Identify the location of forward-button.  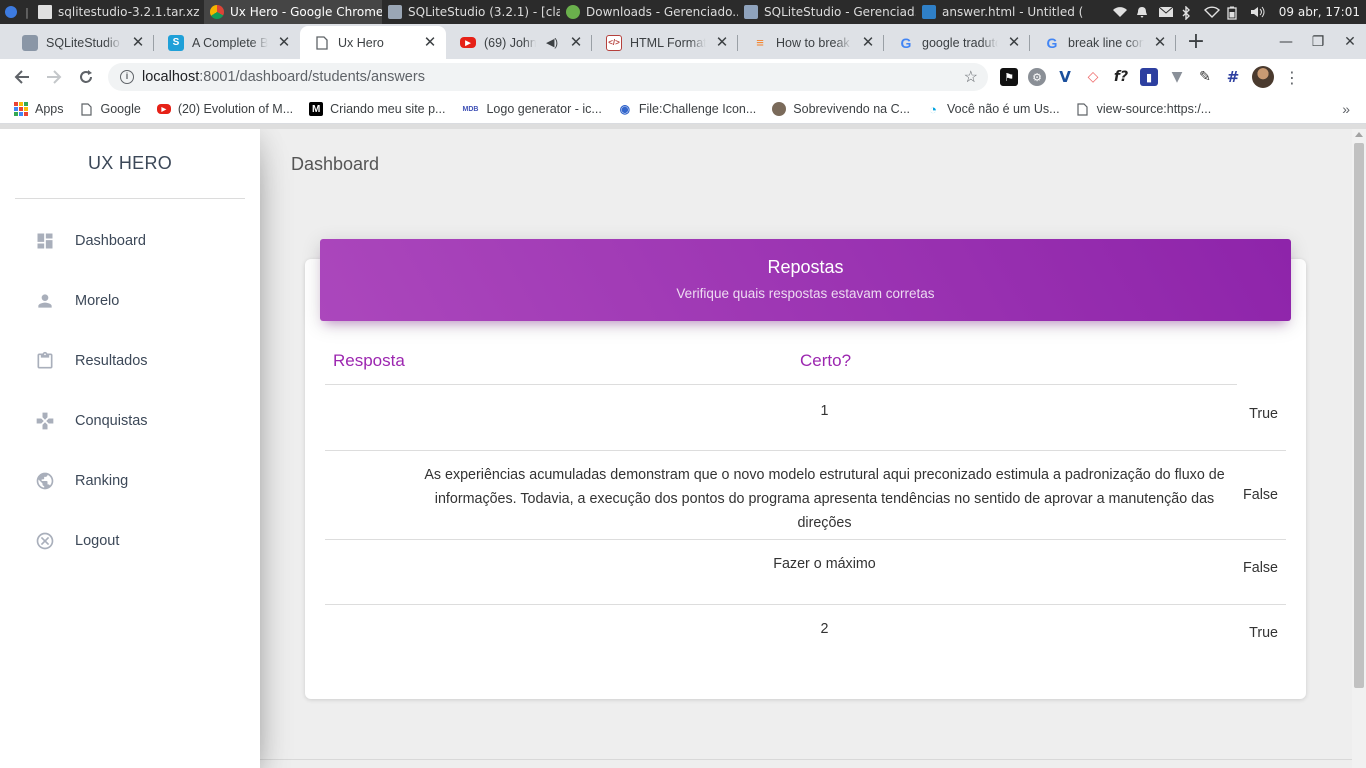
(54, 77).